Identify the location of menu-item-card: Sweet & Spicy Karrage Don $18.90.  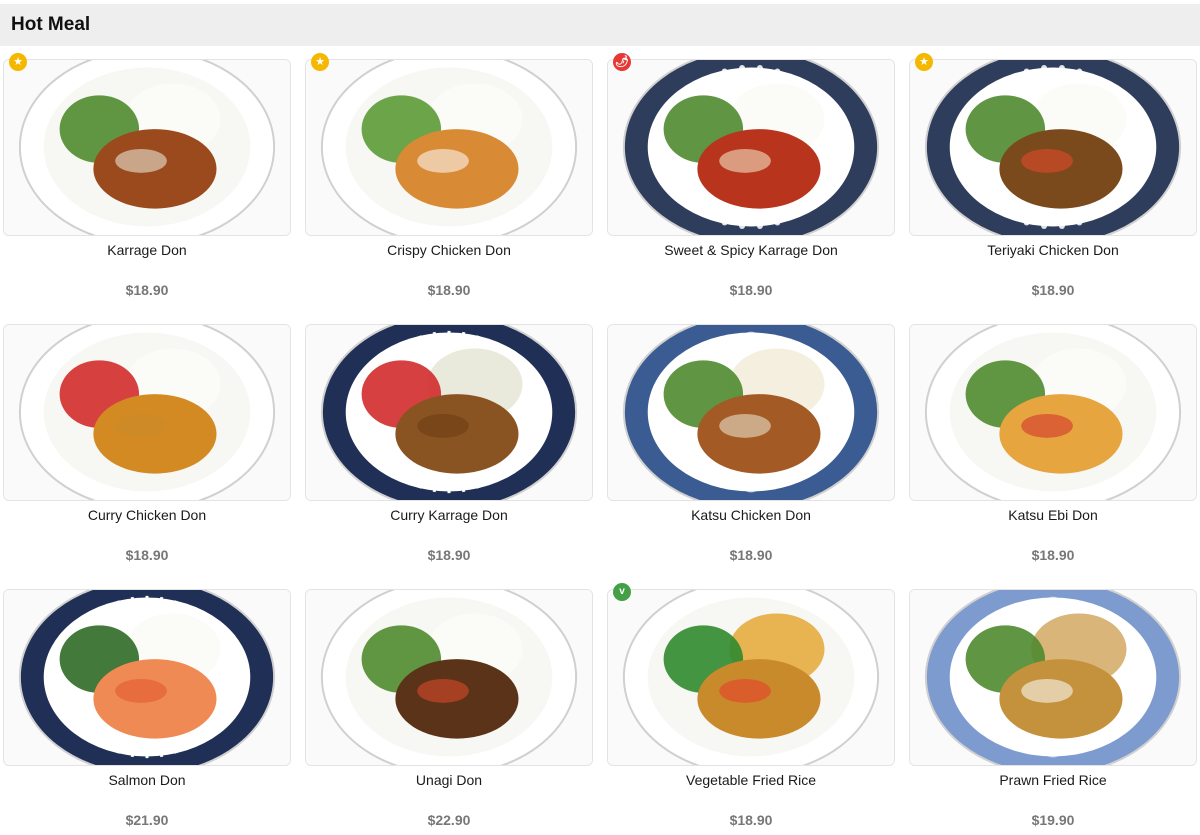
(751, 190).